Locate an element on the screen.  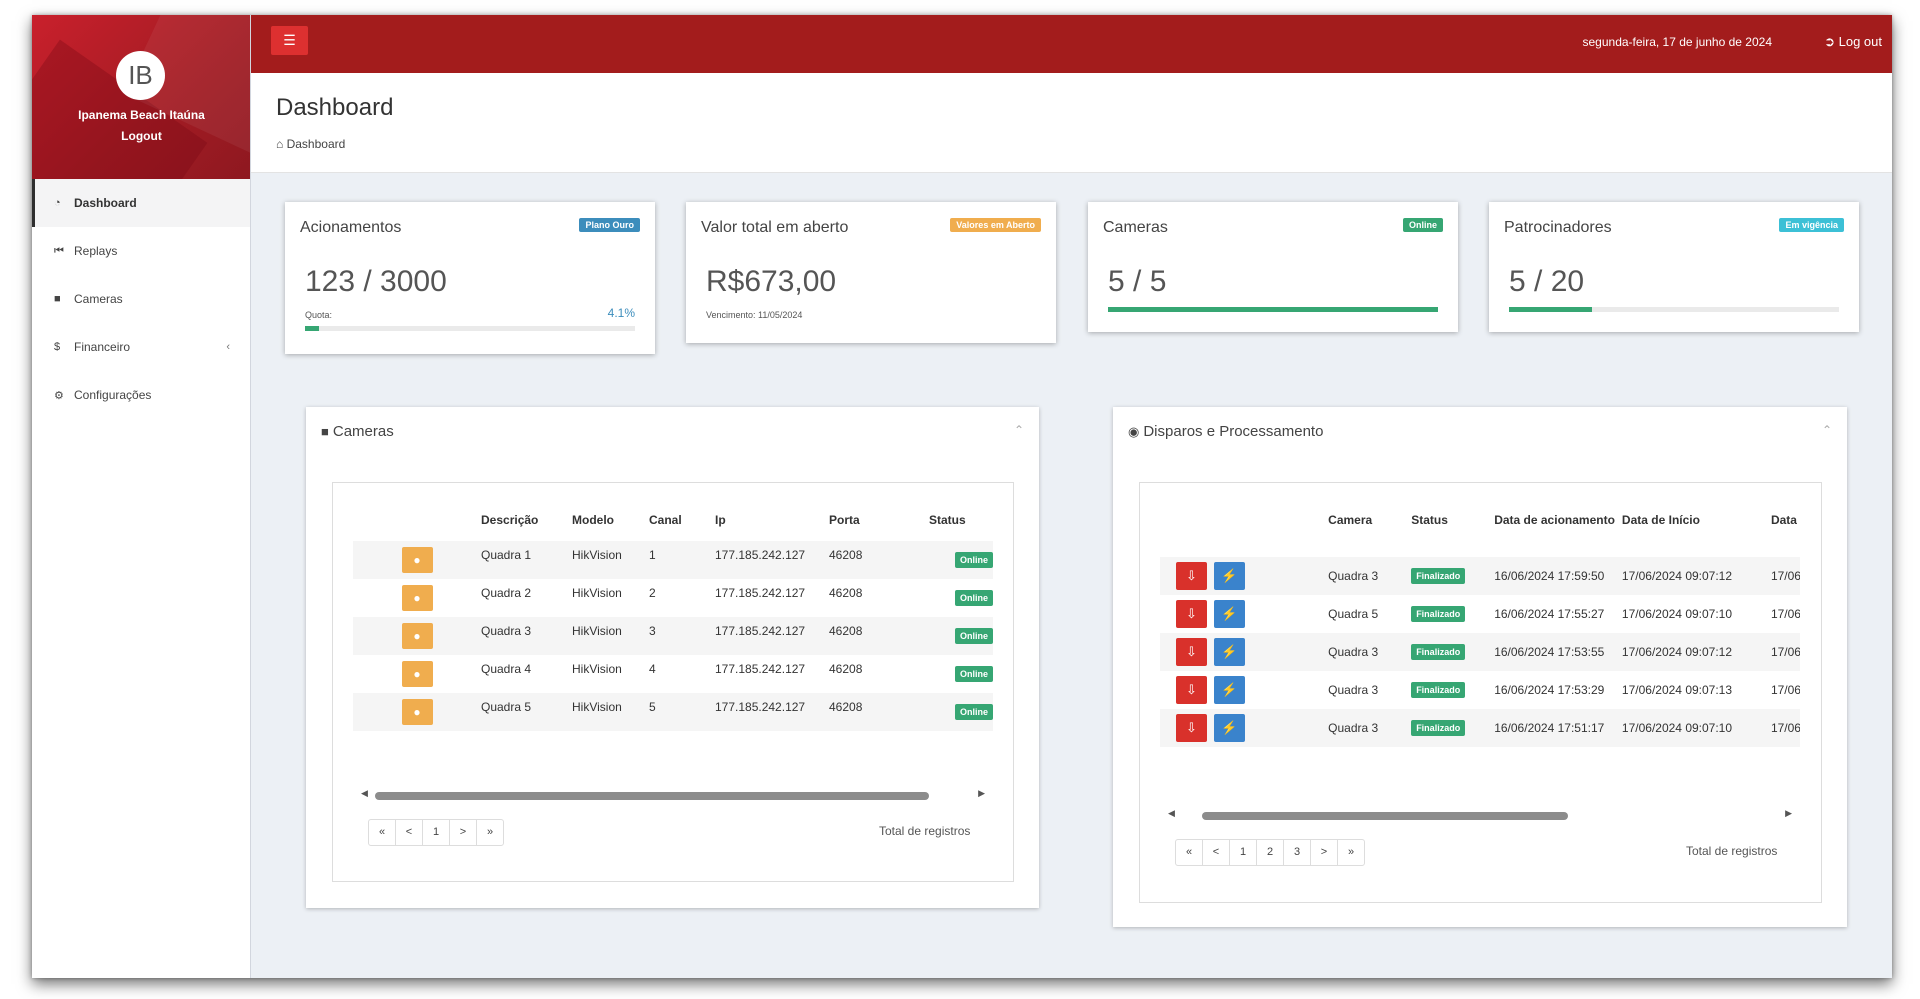
cell-porta: 46208 is located at coordinates (846, 707).